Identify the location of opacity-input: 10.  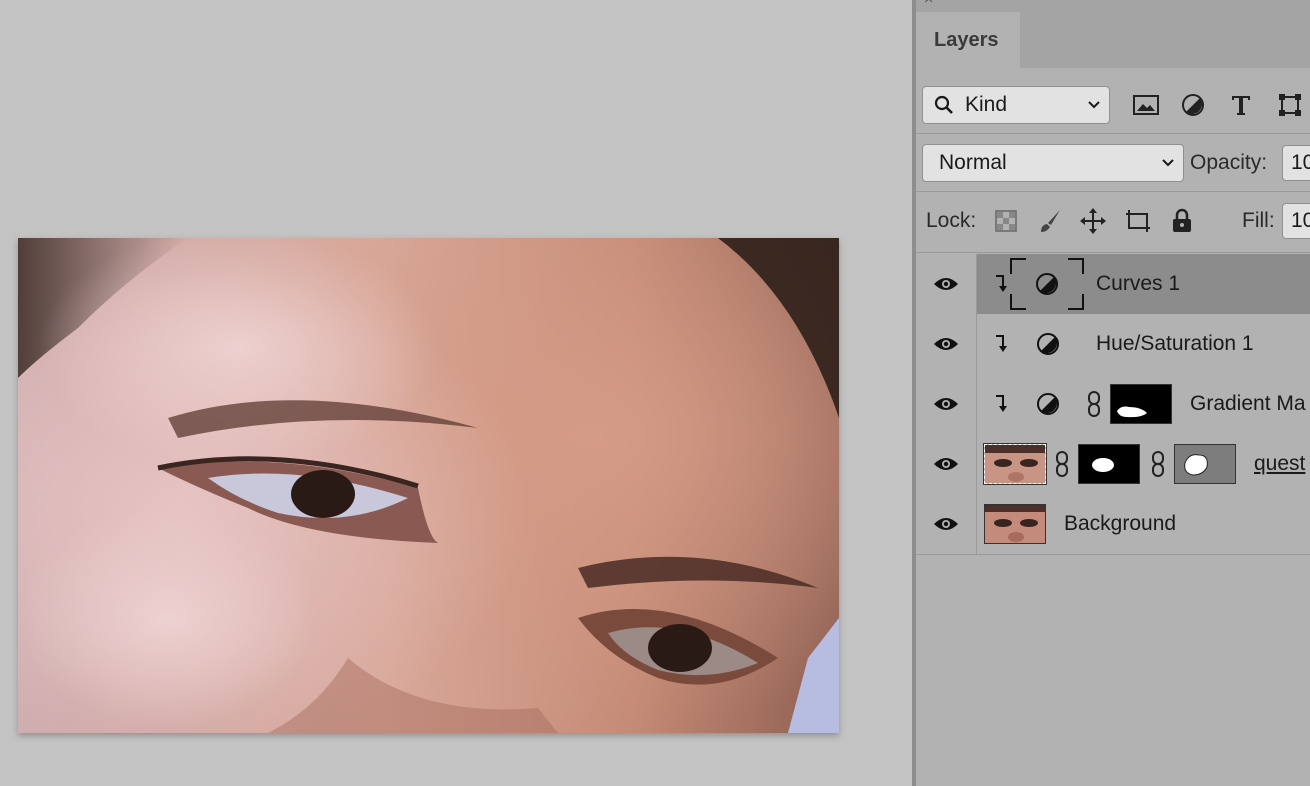
(1296, 163).